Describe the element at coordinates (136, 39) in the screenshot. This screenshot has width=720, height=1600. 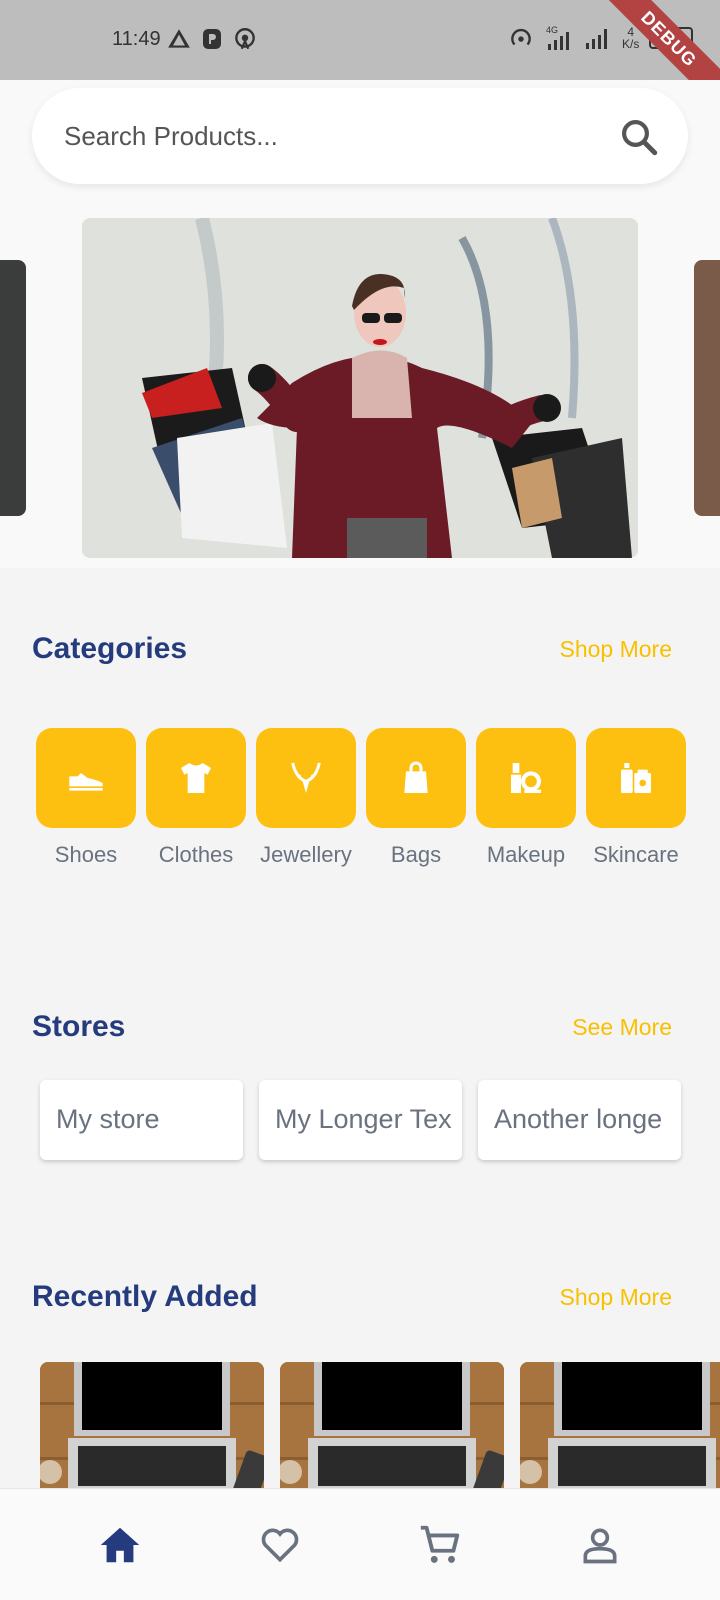
I see `status-time: 11:49` at that location.